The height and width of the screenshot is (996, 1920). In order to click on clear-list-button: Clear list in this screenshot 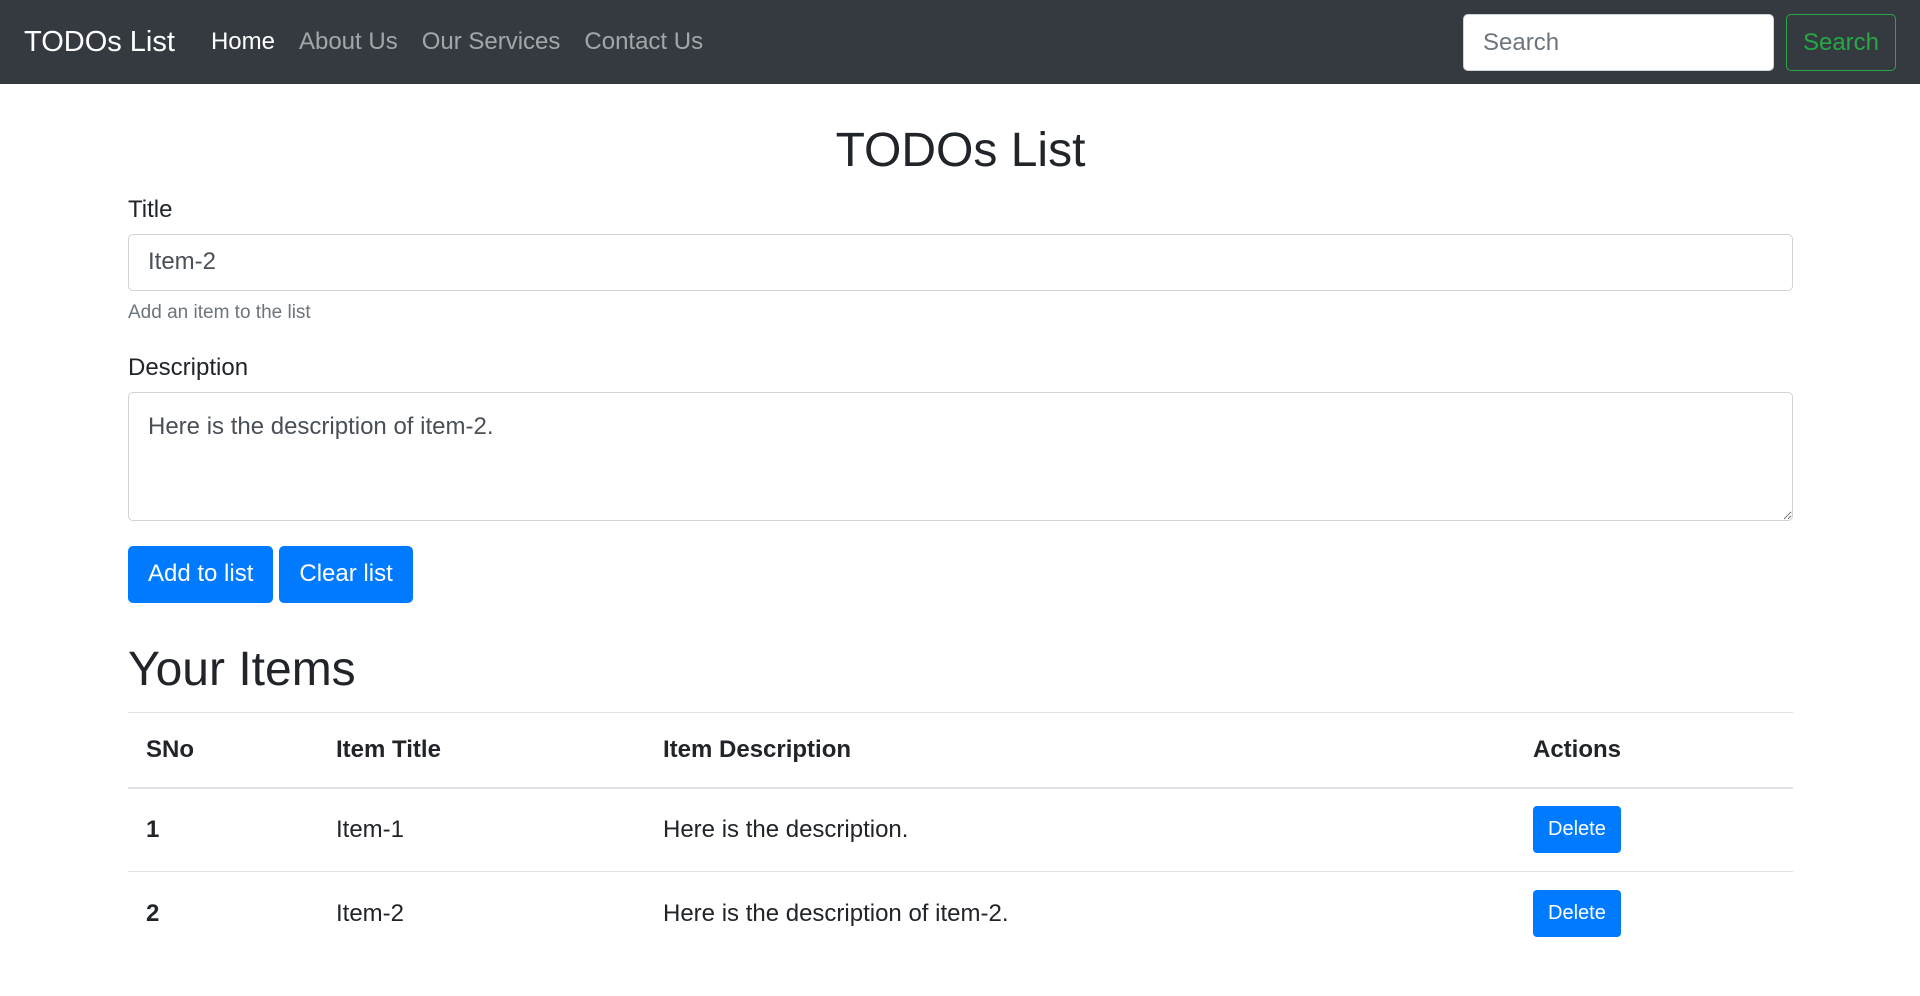, I will do `click(346, 574)`.